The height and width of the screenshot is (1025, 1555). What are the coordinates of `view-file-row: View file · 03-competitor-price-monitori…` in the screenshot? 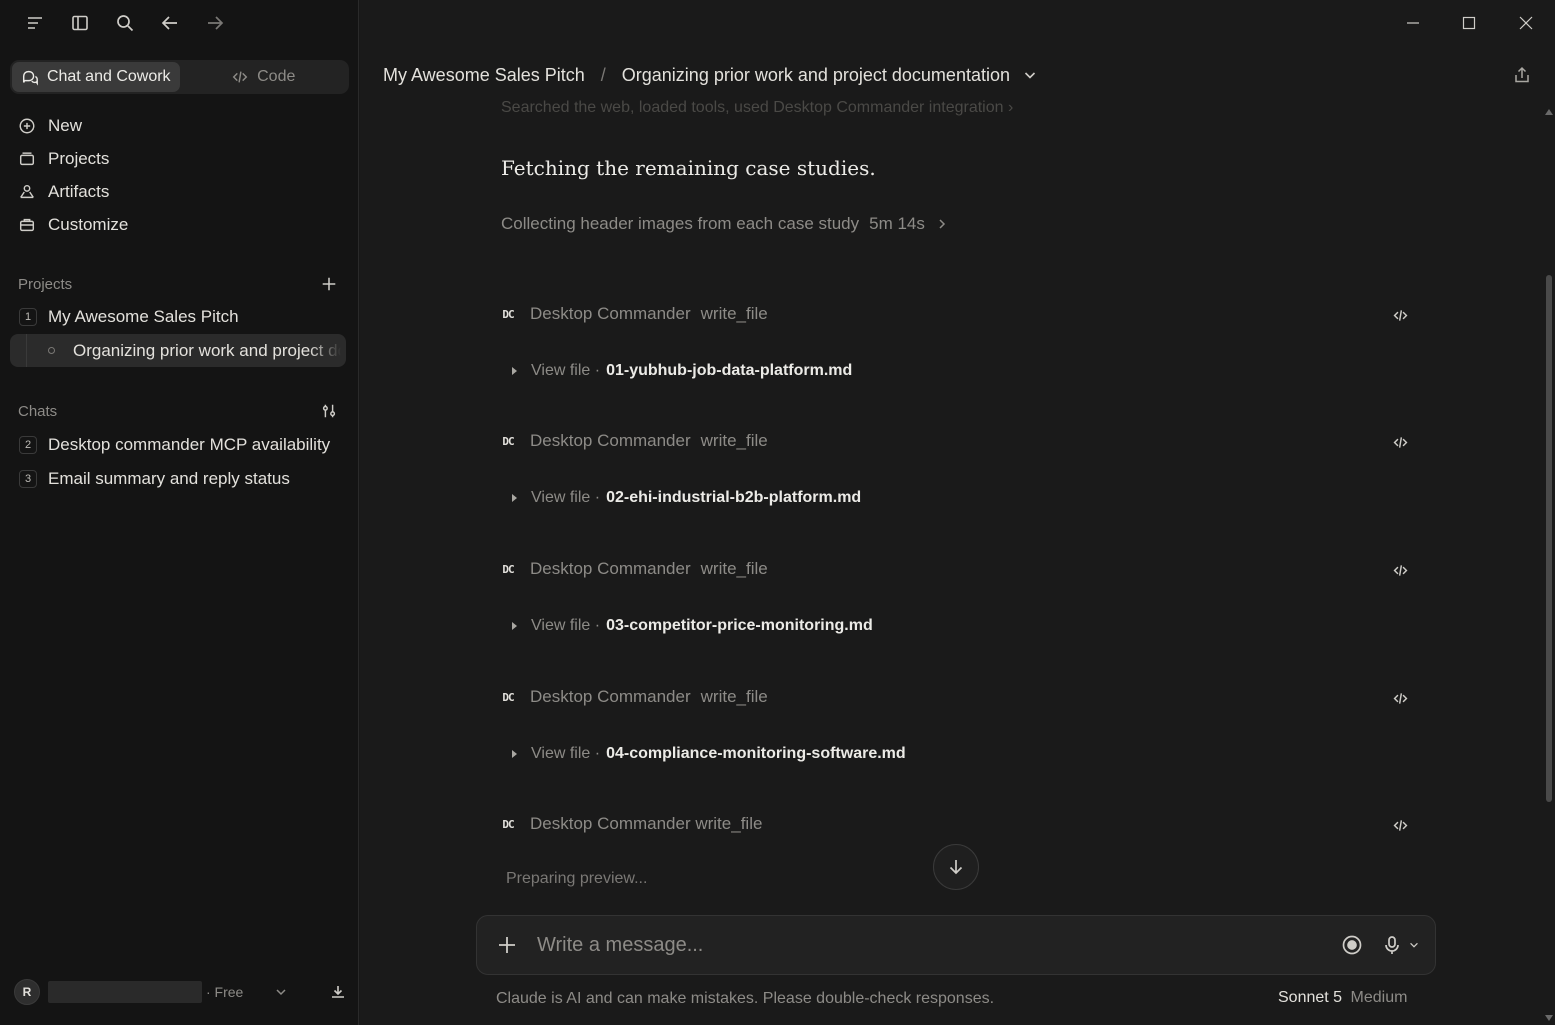 It's located at (955, 626).